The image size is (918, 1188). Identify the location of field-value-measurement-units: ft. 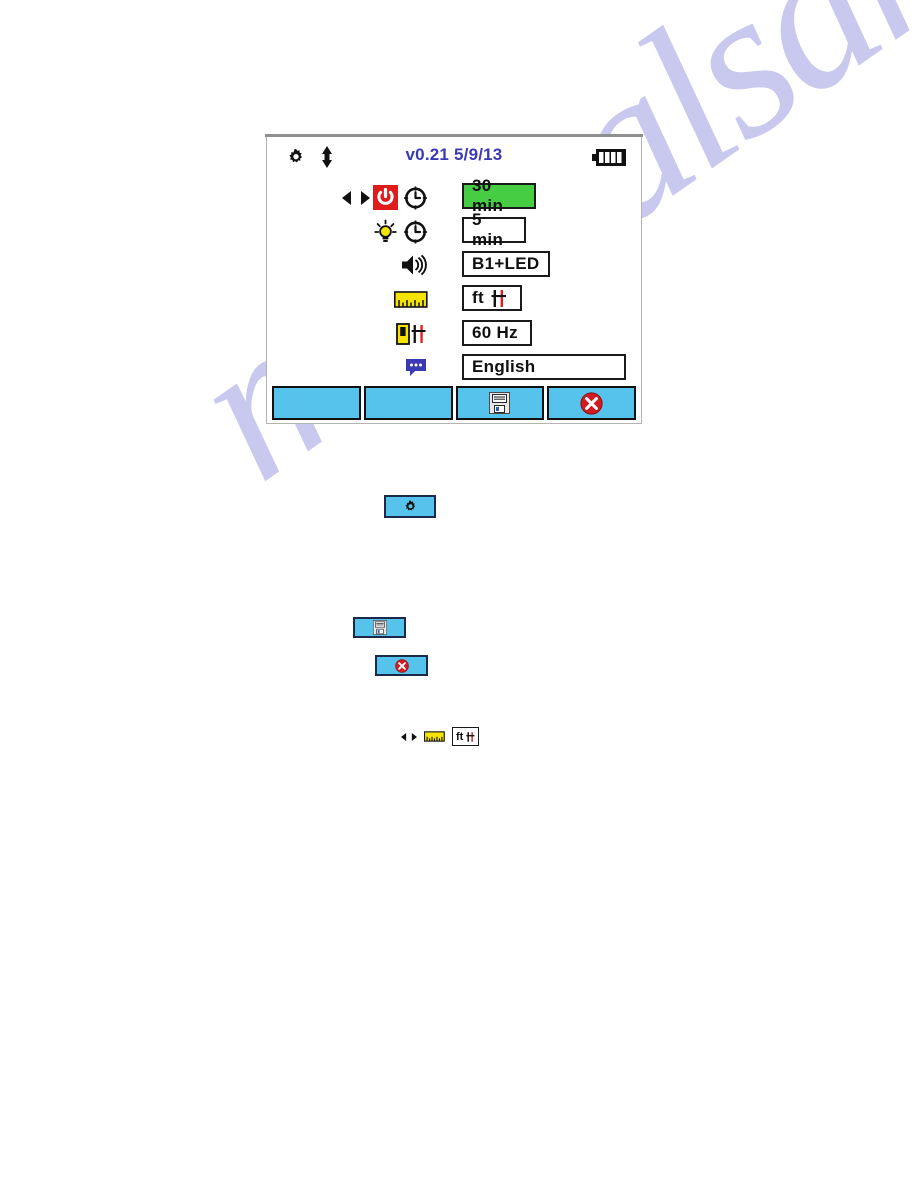
(478, 297).